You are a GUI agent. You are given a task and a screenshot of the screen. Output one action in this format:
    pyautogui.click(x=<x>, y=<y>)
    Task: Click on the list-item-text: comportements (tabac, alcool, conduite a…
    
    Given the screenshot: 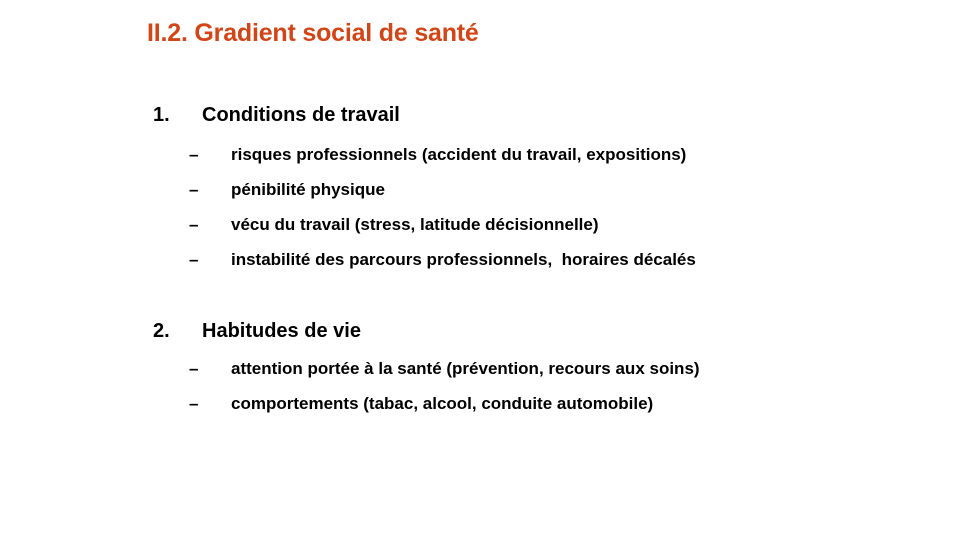 What is the action you would take?
    pyautogui.click(x=442, y=403)
    